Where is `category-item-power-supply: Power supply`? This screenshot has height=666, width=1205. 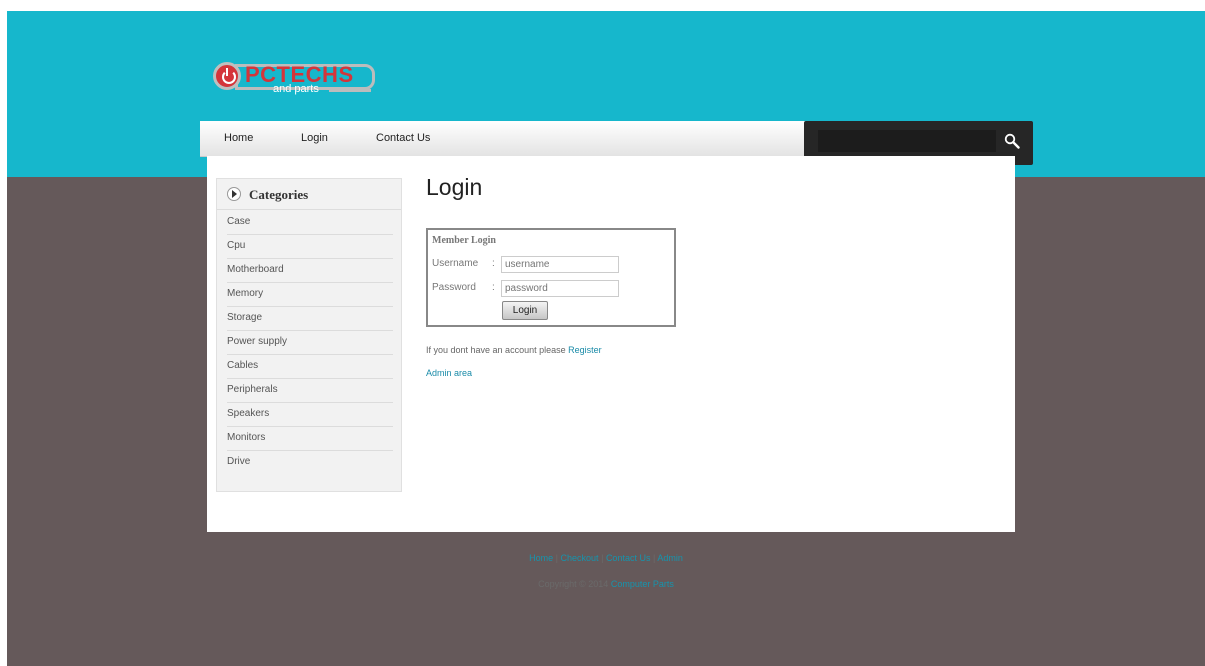
category-item-power-supply: Power supply is located at coordinates (310, 343).